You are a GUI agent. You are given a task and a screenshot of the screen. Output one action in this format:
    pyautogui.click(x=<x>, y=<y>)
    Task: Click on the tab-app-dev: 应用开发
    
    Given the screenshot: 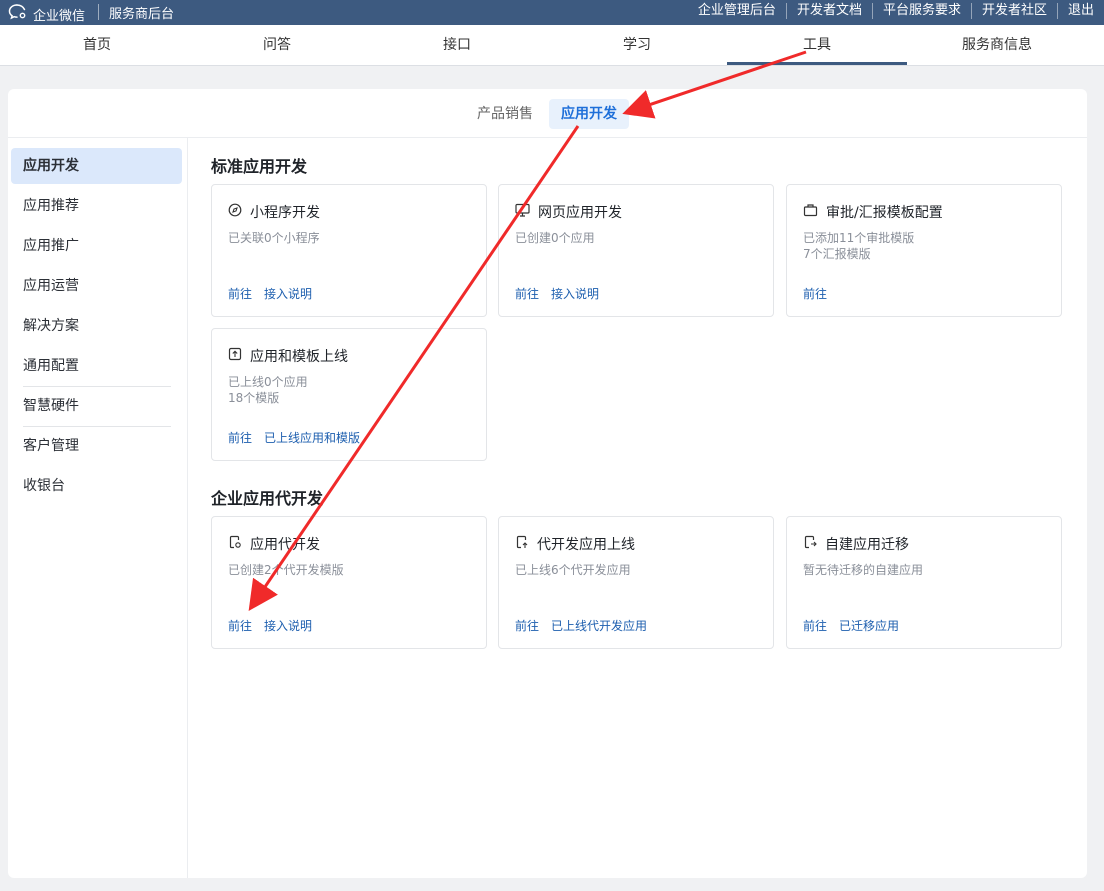 What is the action you would take?
    pyautogui.click(x=589, y=114)
    